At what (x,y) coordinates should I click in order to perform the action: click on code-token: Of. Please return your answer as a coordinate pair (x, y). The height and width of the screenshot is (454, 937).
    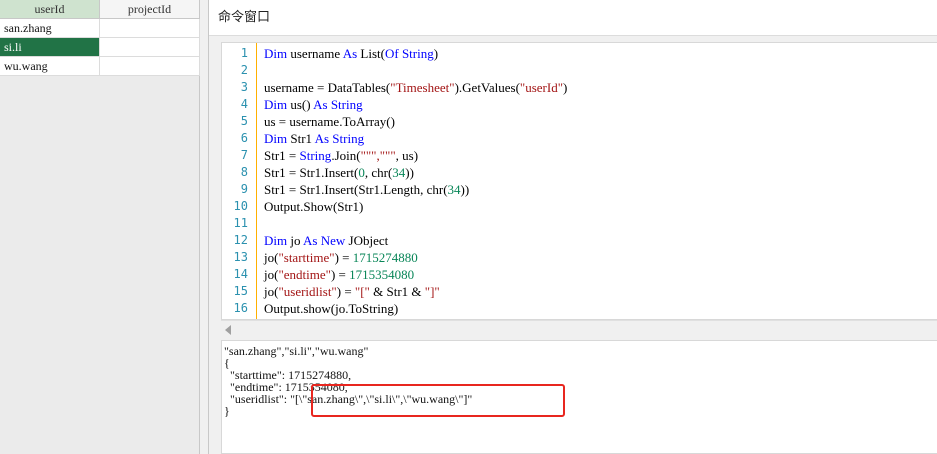
    Looking at the image, I should click on (391, 53).